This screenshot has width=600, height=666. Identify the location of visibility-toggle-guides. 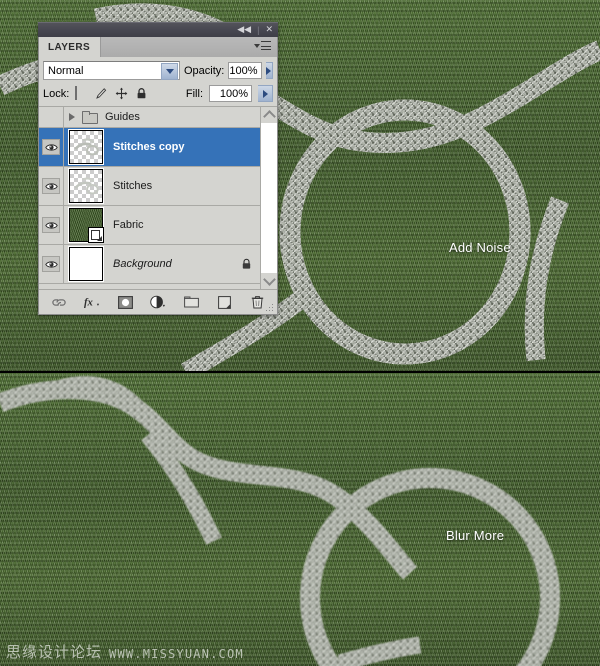
(51, 117).